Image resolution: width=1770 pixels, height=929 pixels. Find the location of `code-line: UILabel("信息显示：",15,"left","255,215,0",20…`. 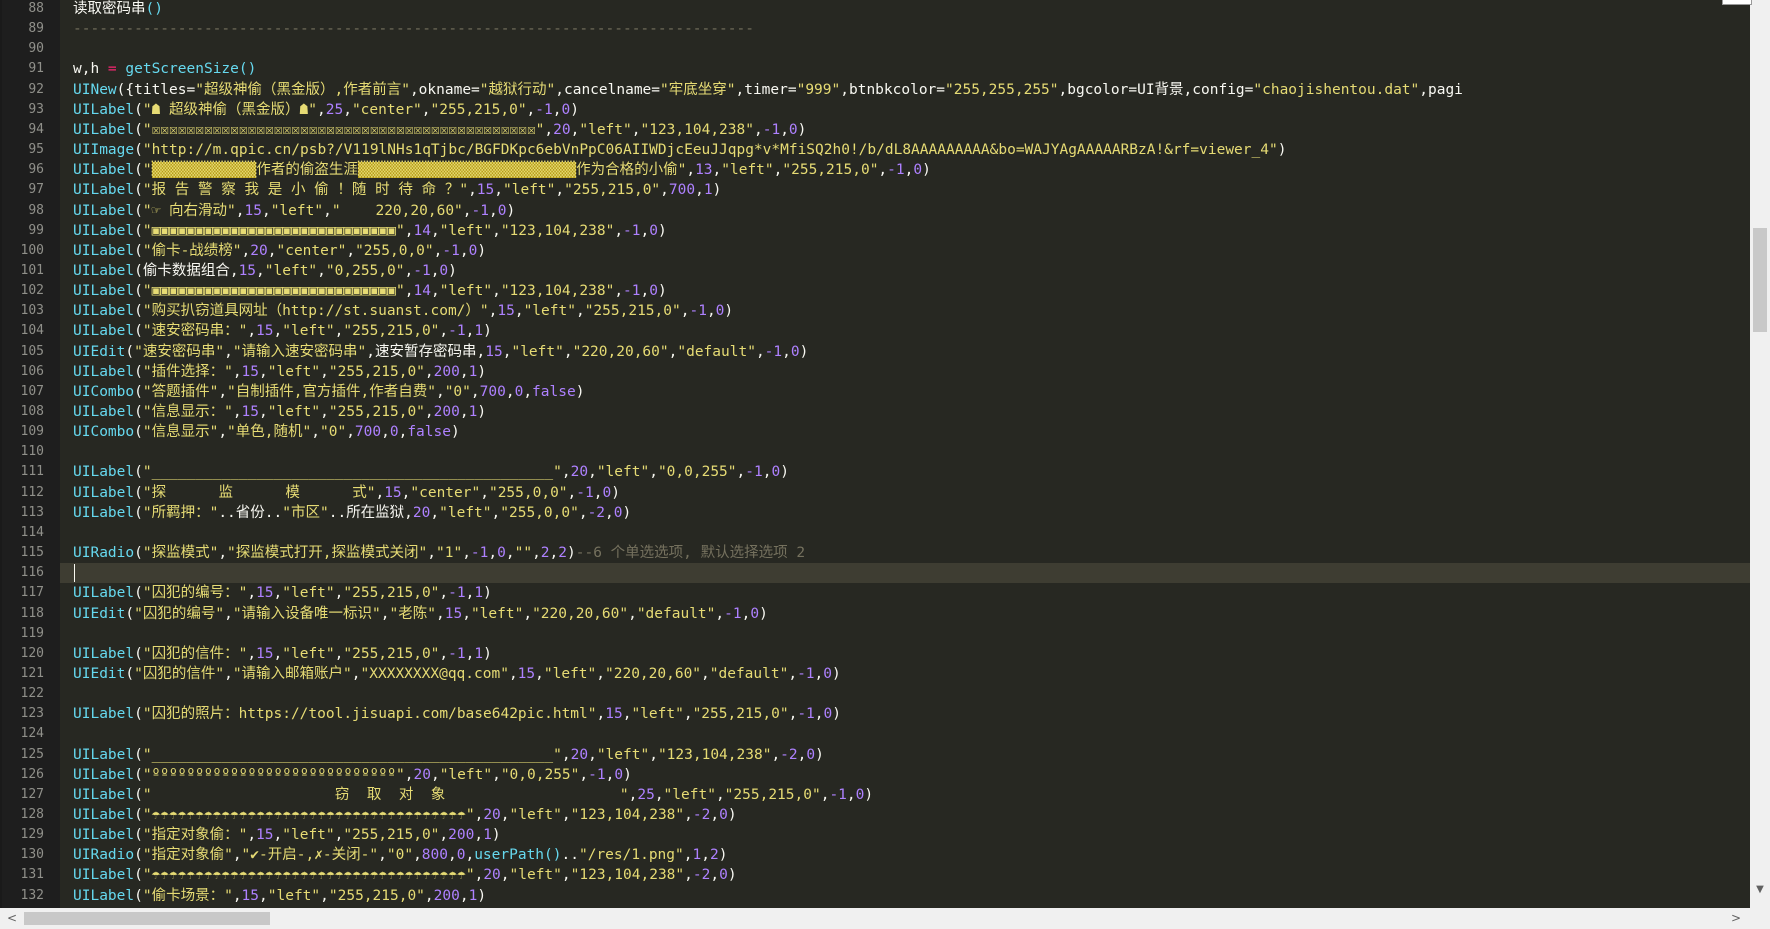

code-line: UILabel("信息显示：",15,"left","255,215,0",20… is located at coordinates (279, 412).